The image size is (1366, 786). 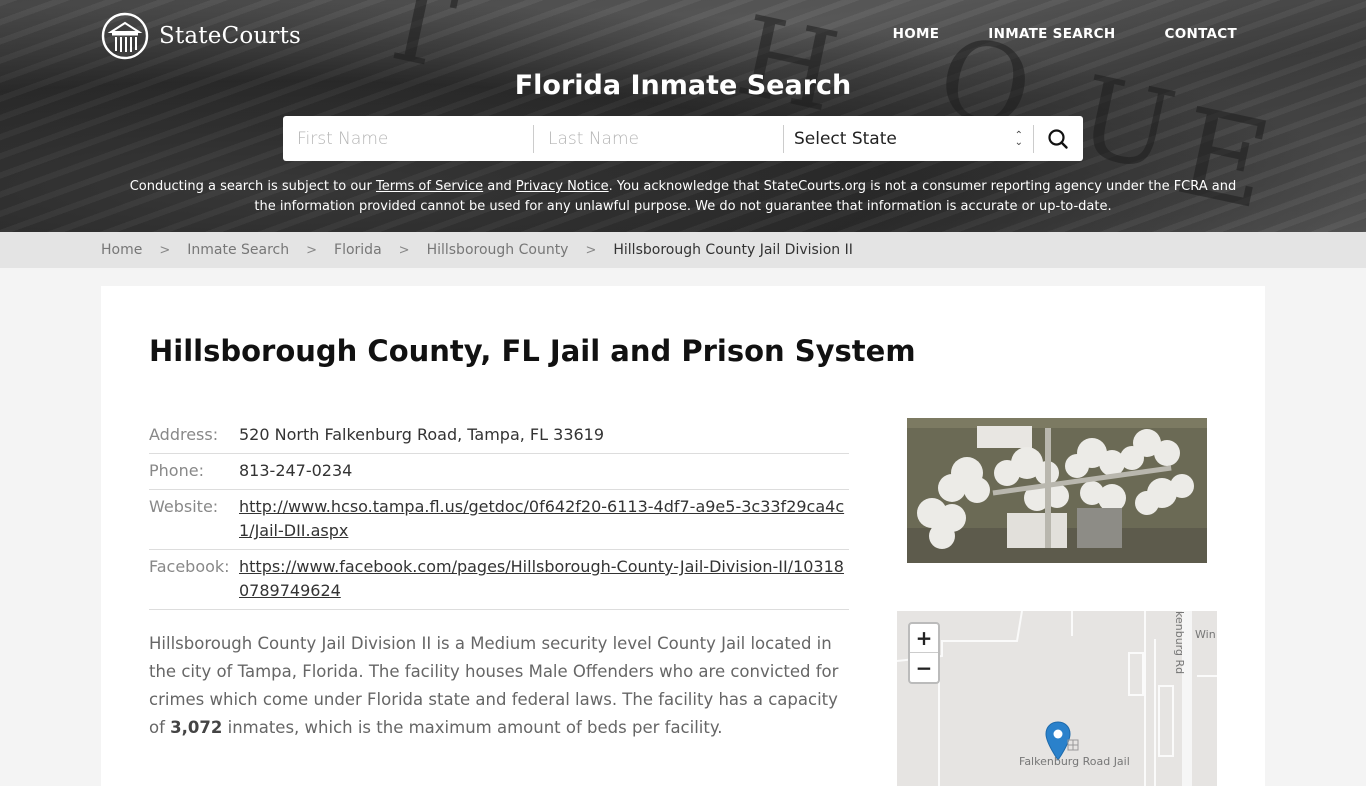 I want to click on first-name-field-wrap, so click(x=408, y=138).